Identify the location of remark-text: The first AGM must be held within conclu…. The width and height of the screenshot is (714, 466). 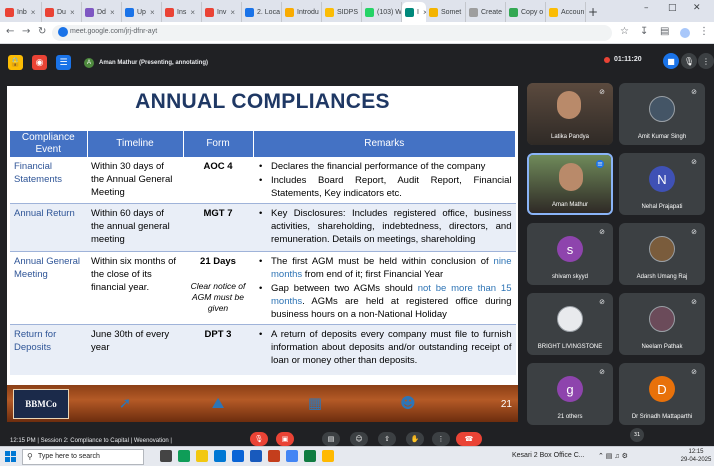
(382, 261).